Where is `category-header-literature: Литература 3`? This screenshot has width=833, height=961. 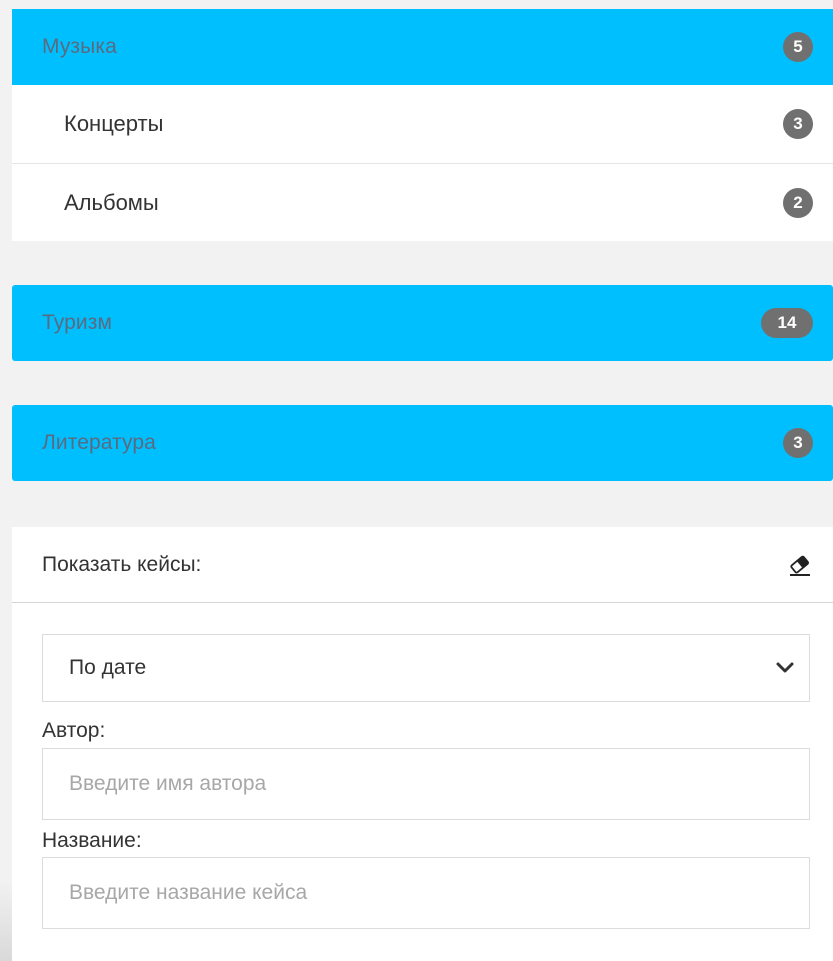
category-header-literature: Литература 3 is located at coordinates (422, 443).